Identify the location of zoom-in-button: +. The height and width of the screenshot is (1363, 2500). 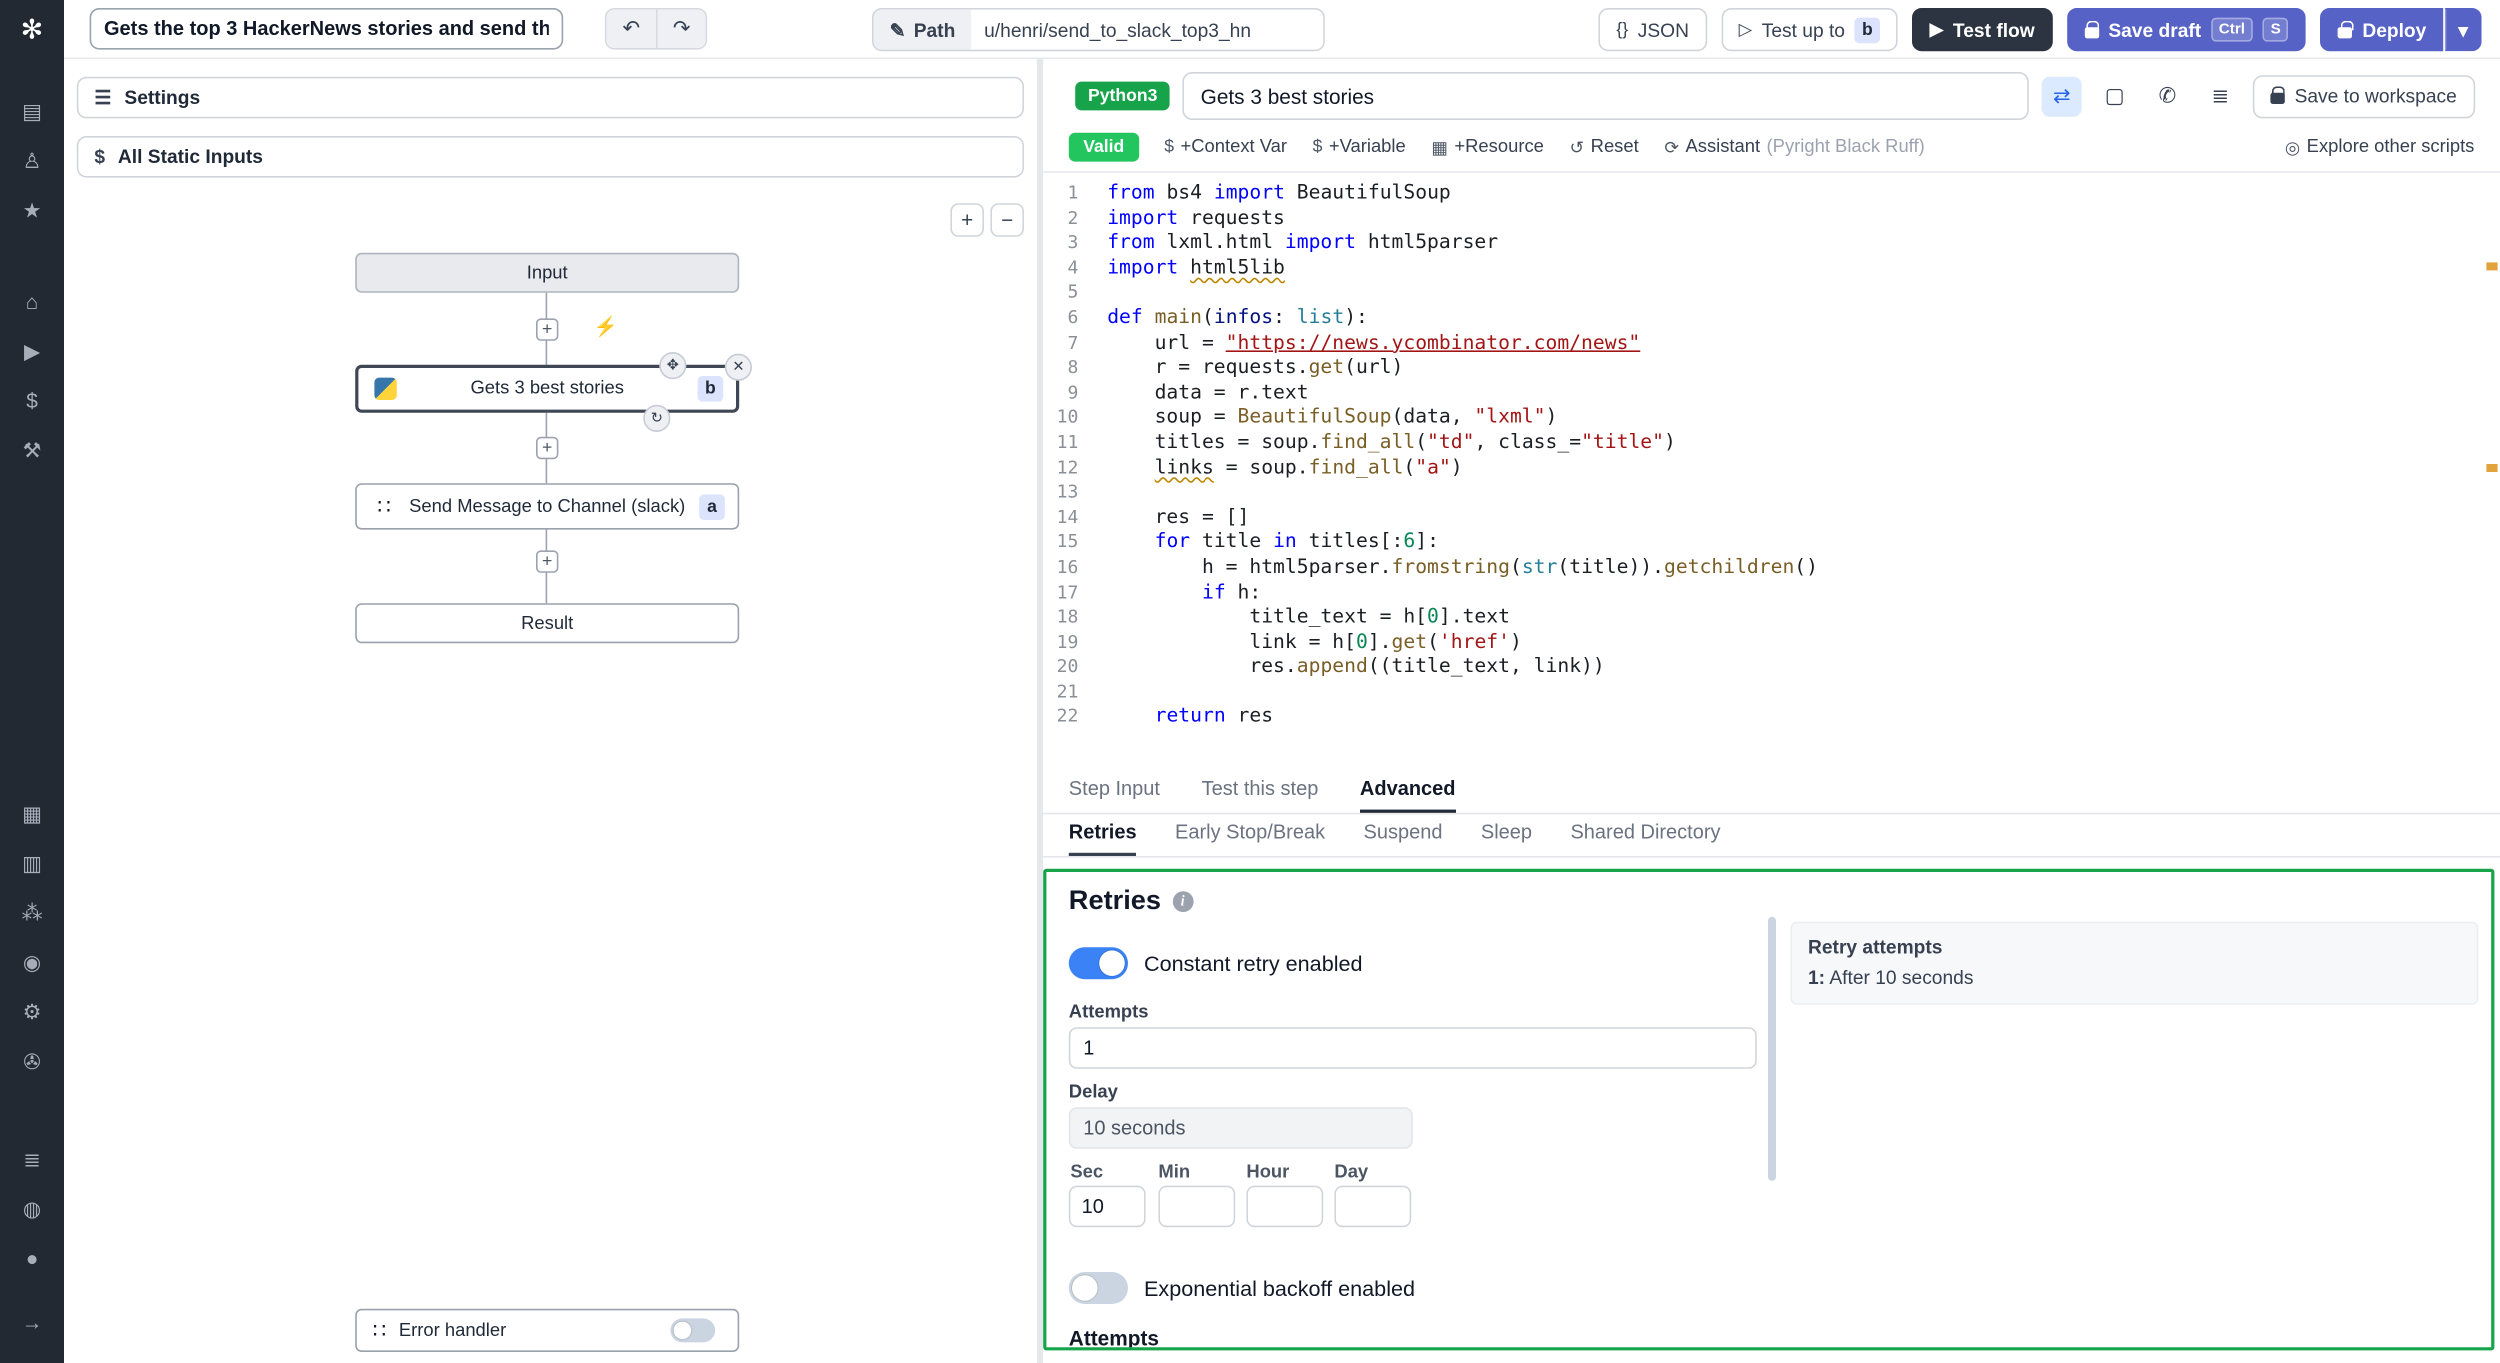
(967, 220).